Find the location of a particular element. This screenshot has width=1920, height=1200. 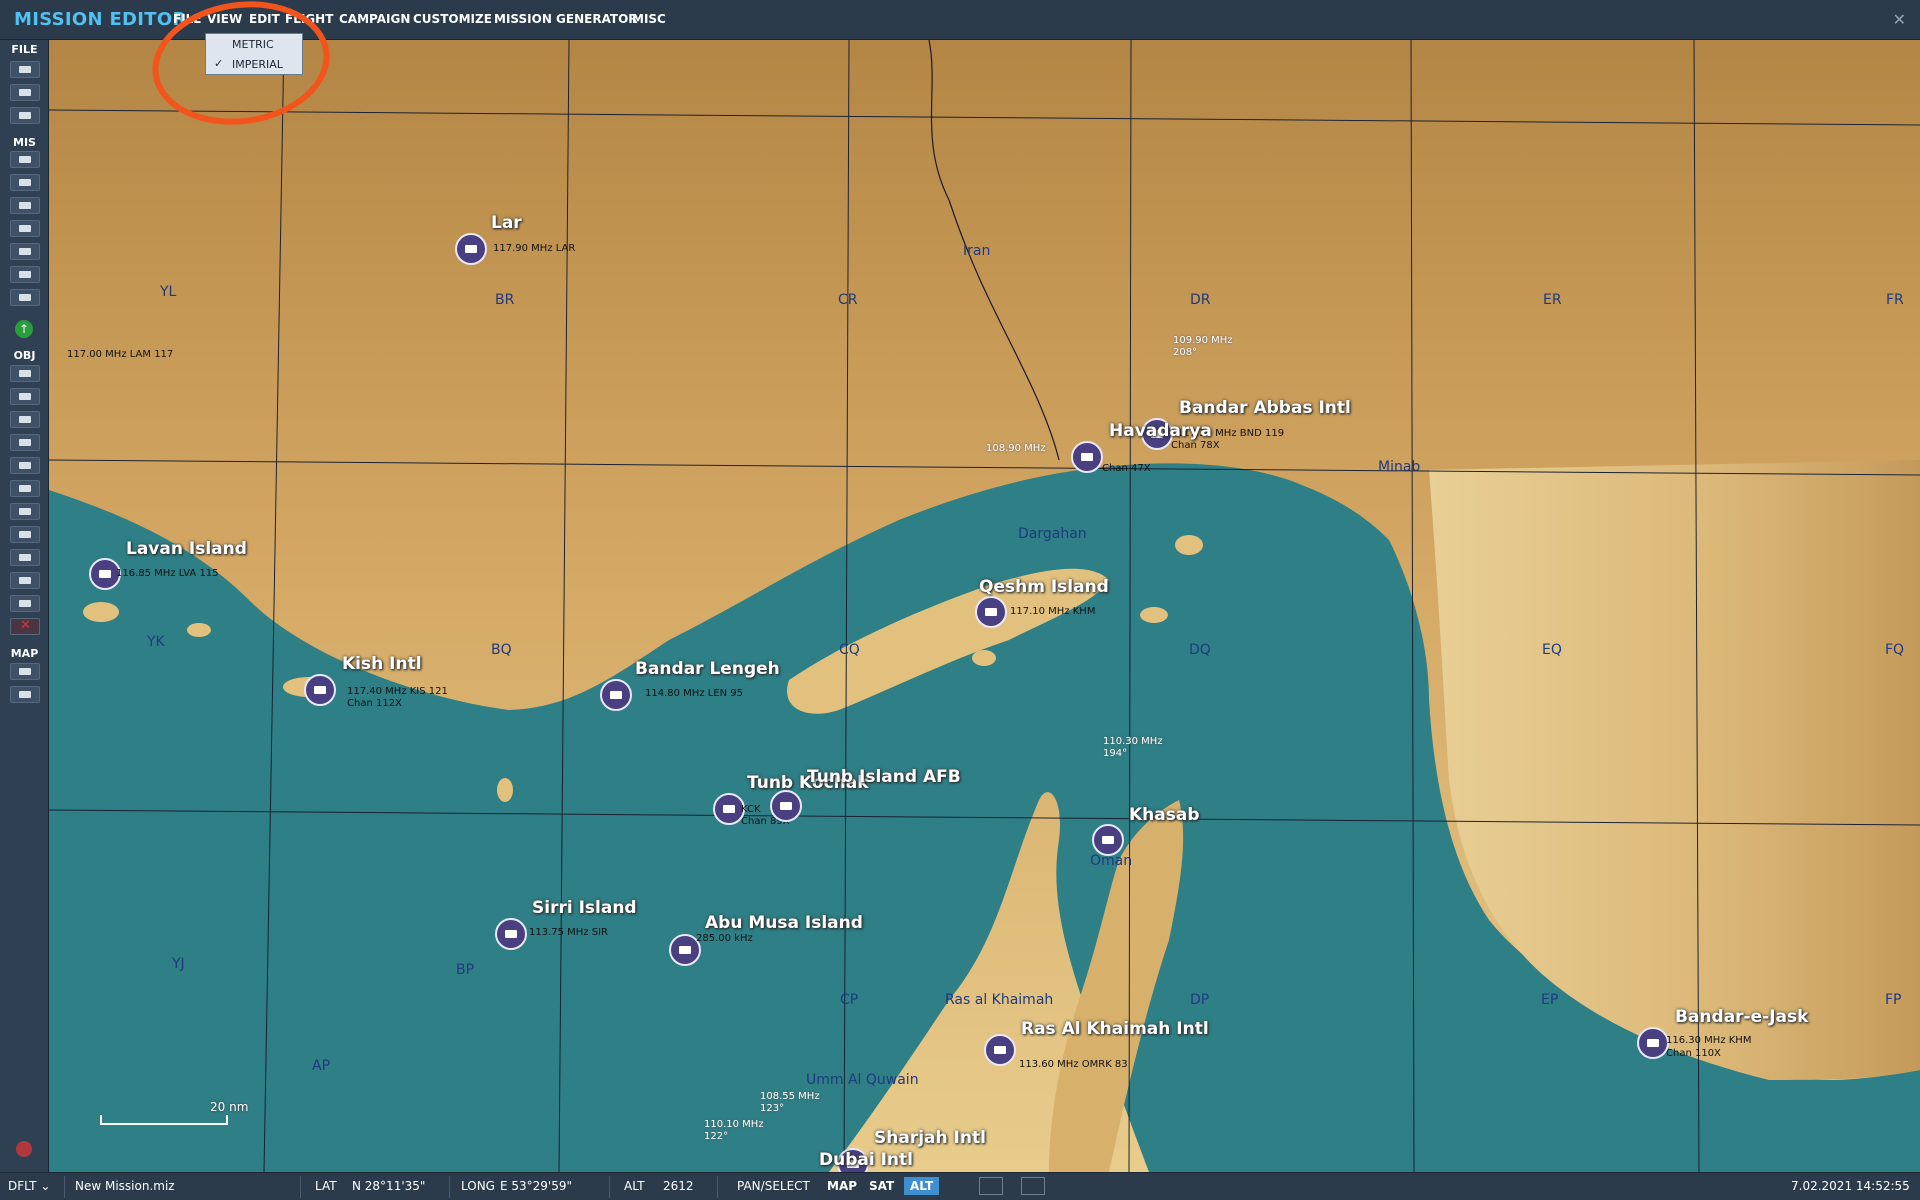

new-file-icon is located at coordinates (25, 69).